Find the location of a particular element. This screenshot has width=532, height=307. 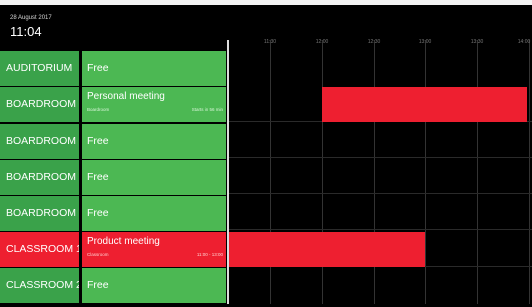

current-time-line is located at coordinates (228, 172).